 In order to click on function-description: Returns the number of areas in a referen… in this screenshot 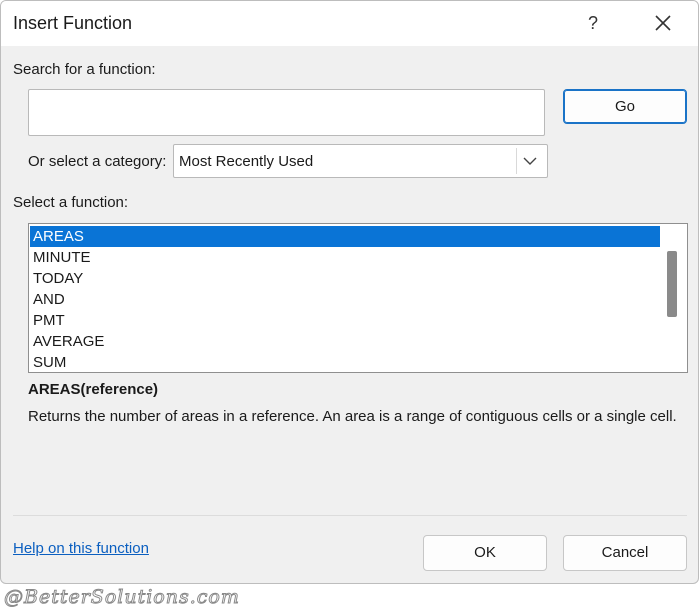, I will do `click(352, 416)`.